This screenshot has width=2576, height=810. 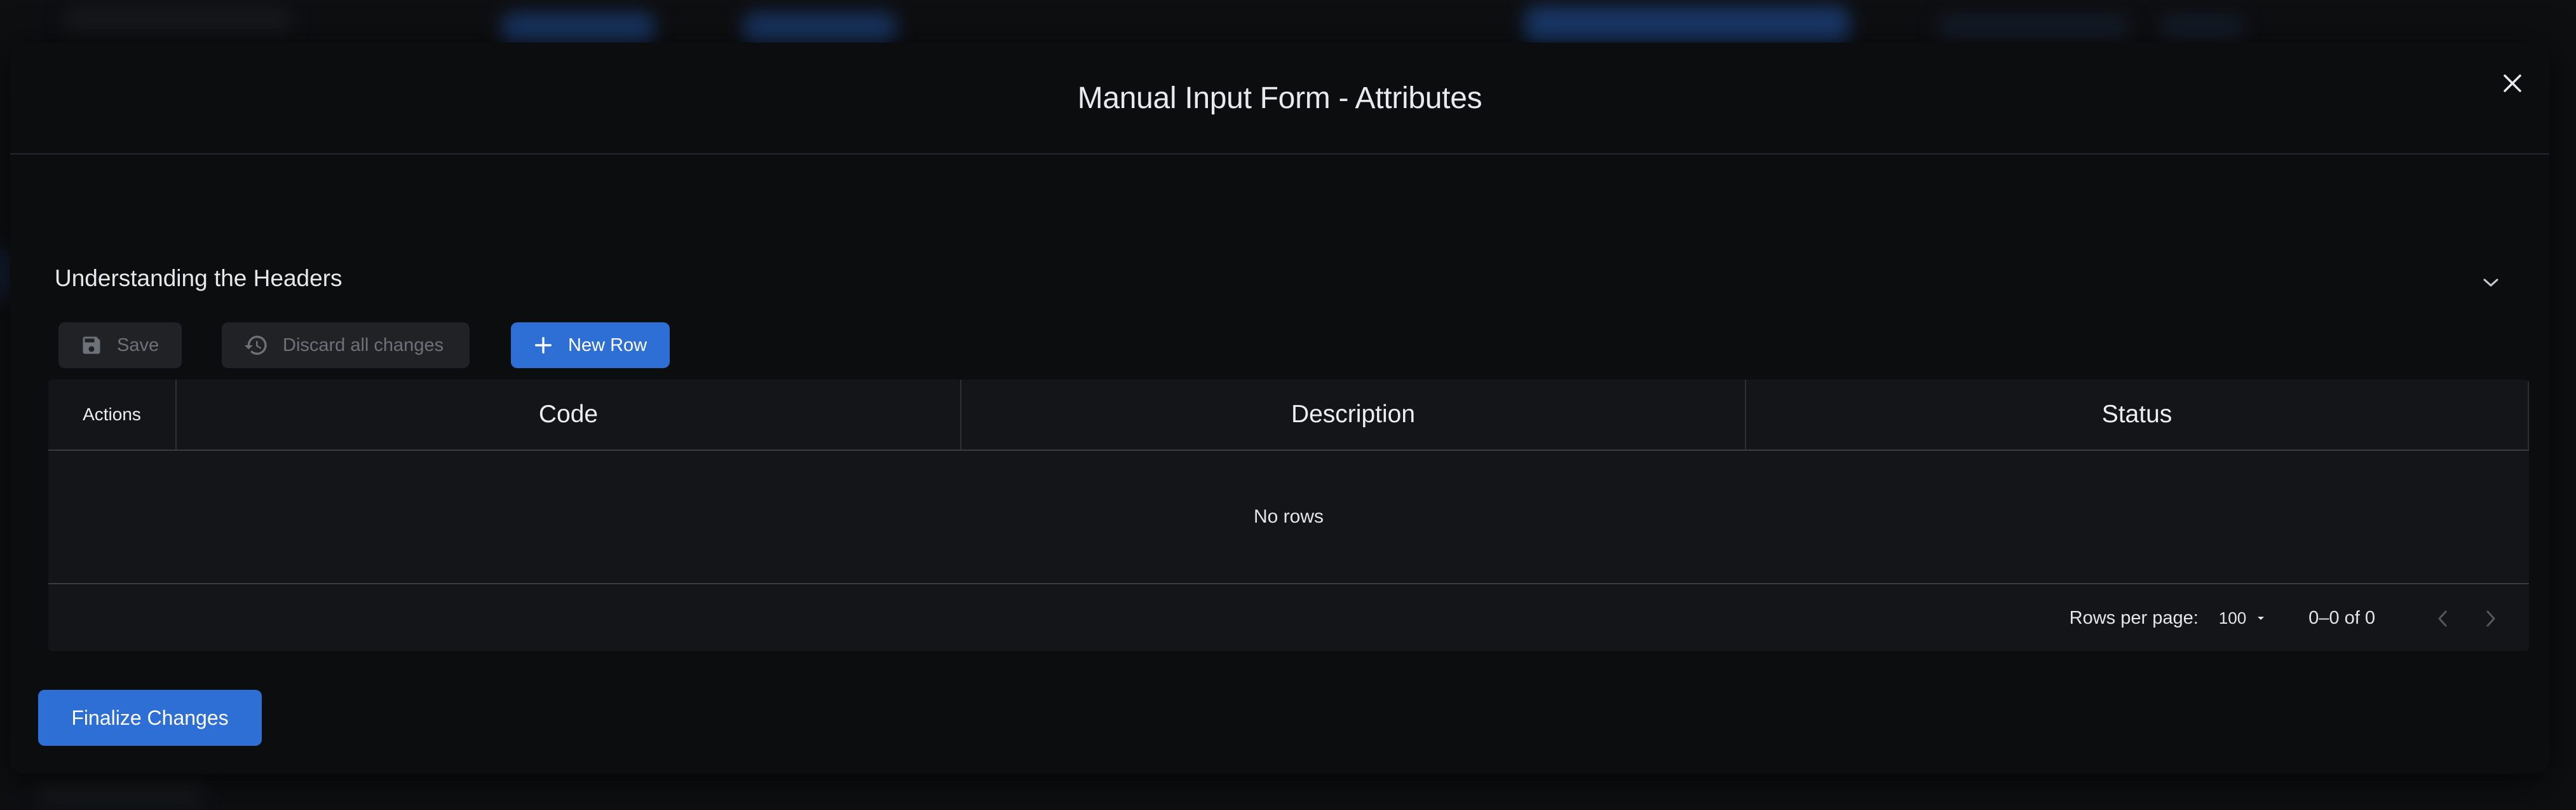 What do you see at coordinates (607, 344) in the screenshot?
I see `new-row-label: New Row` at bounding box center [607, 344].